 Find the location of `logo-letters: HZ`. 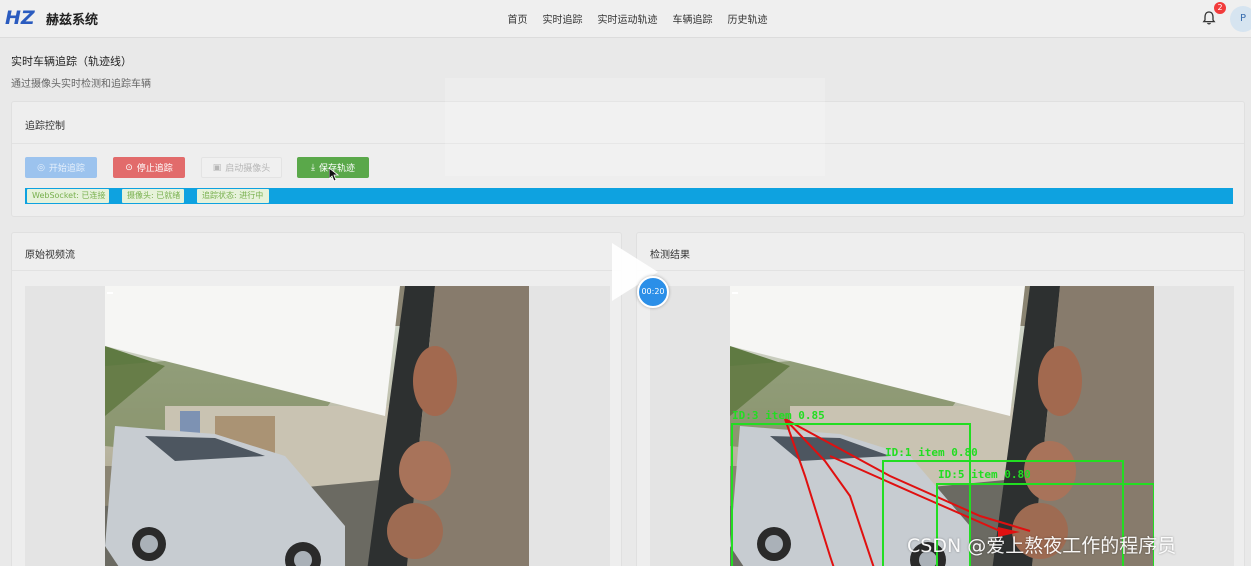

logo-letters: HZ is located at coordinates (20, 17).